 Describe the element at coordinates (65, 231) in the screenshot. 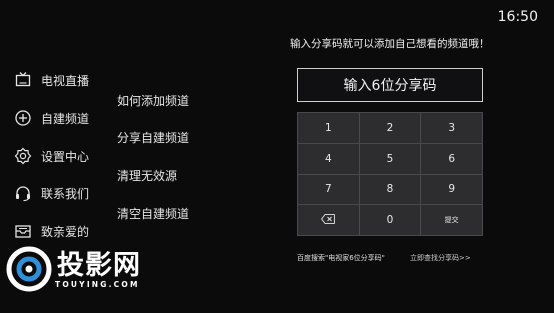

I see `sidebar-item-label: 致亲爱的` at that location.